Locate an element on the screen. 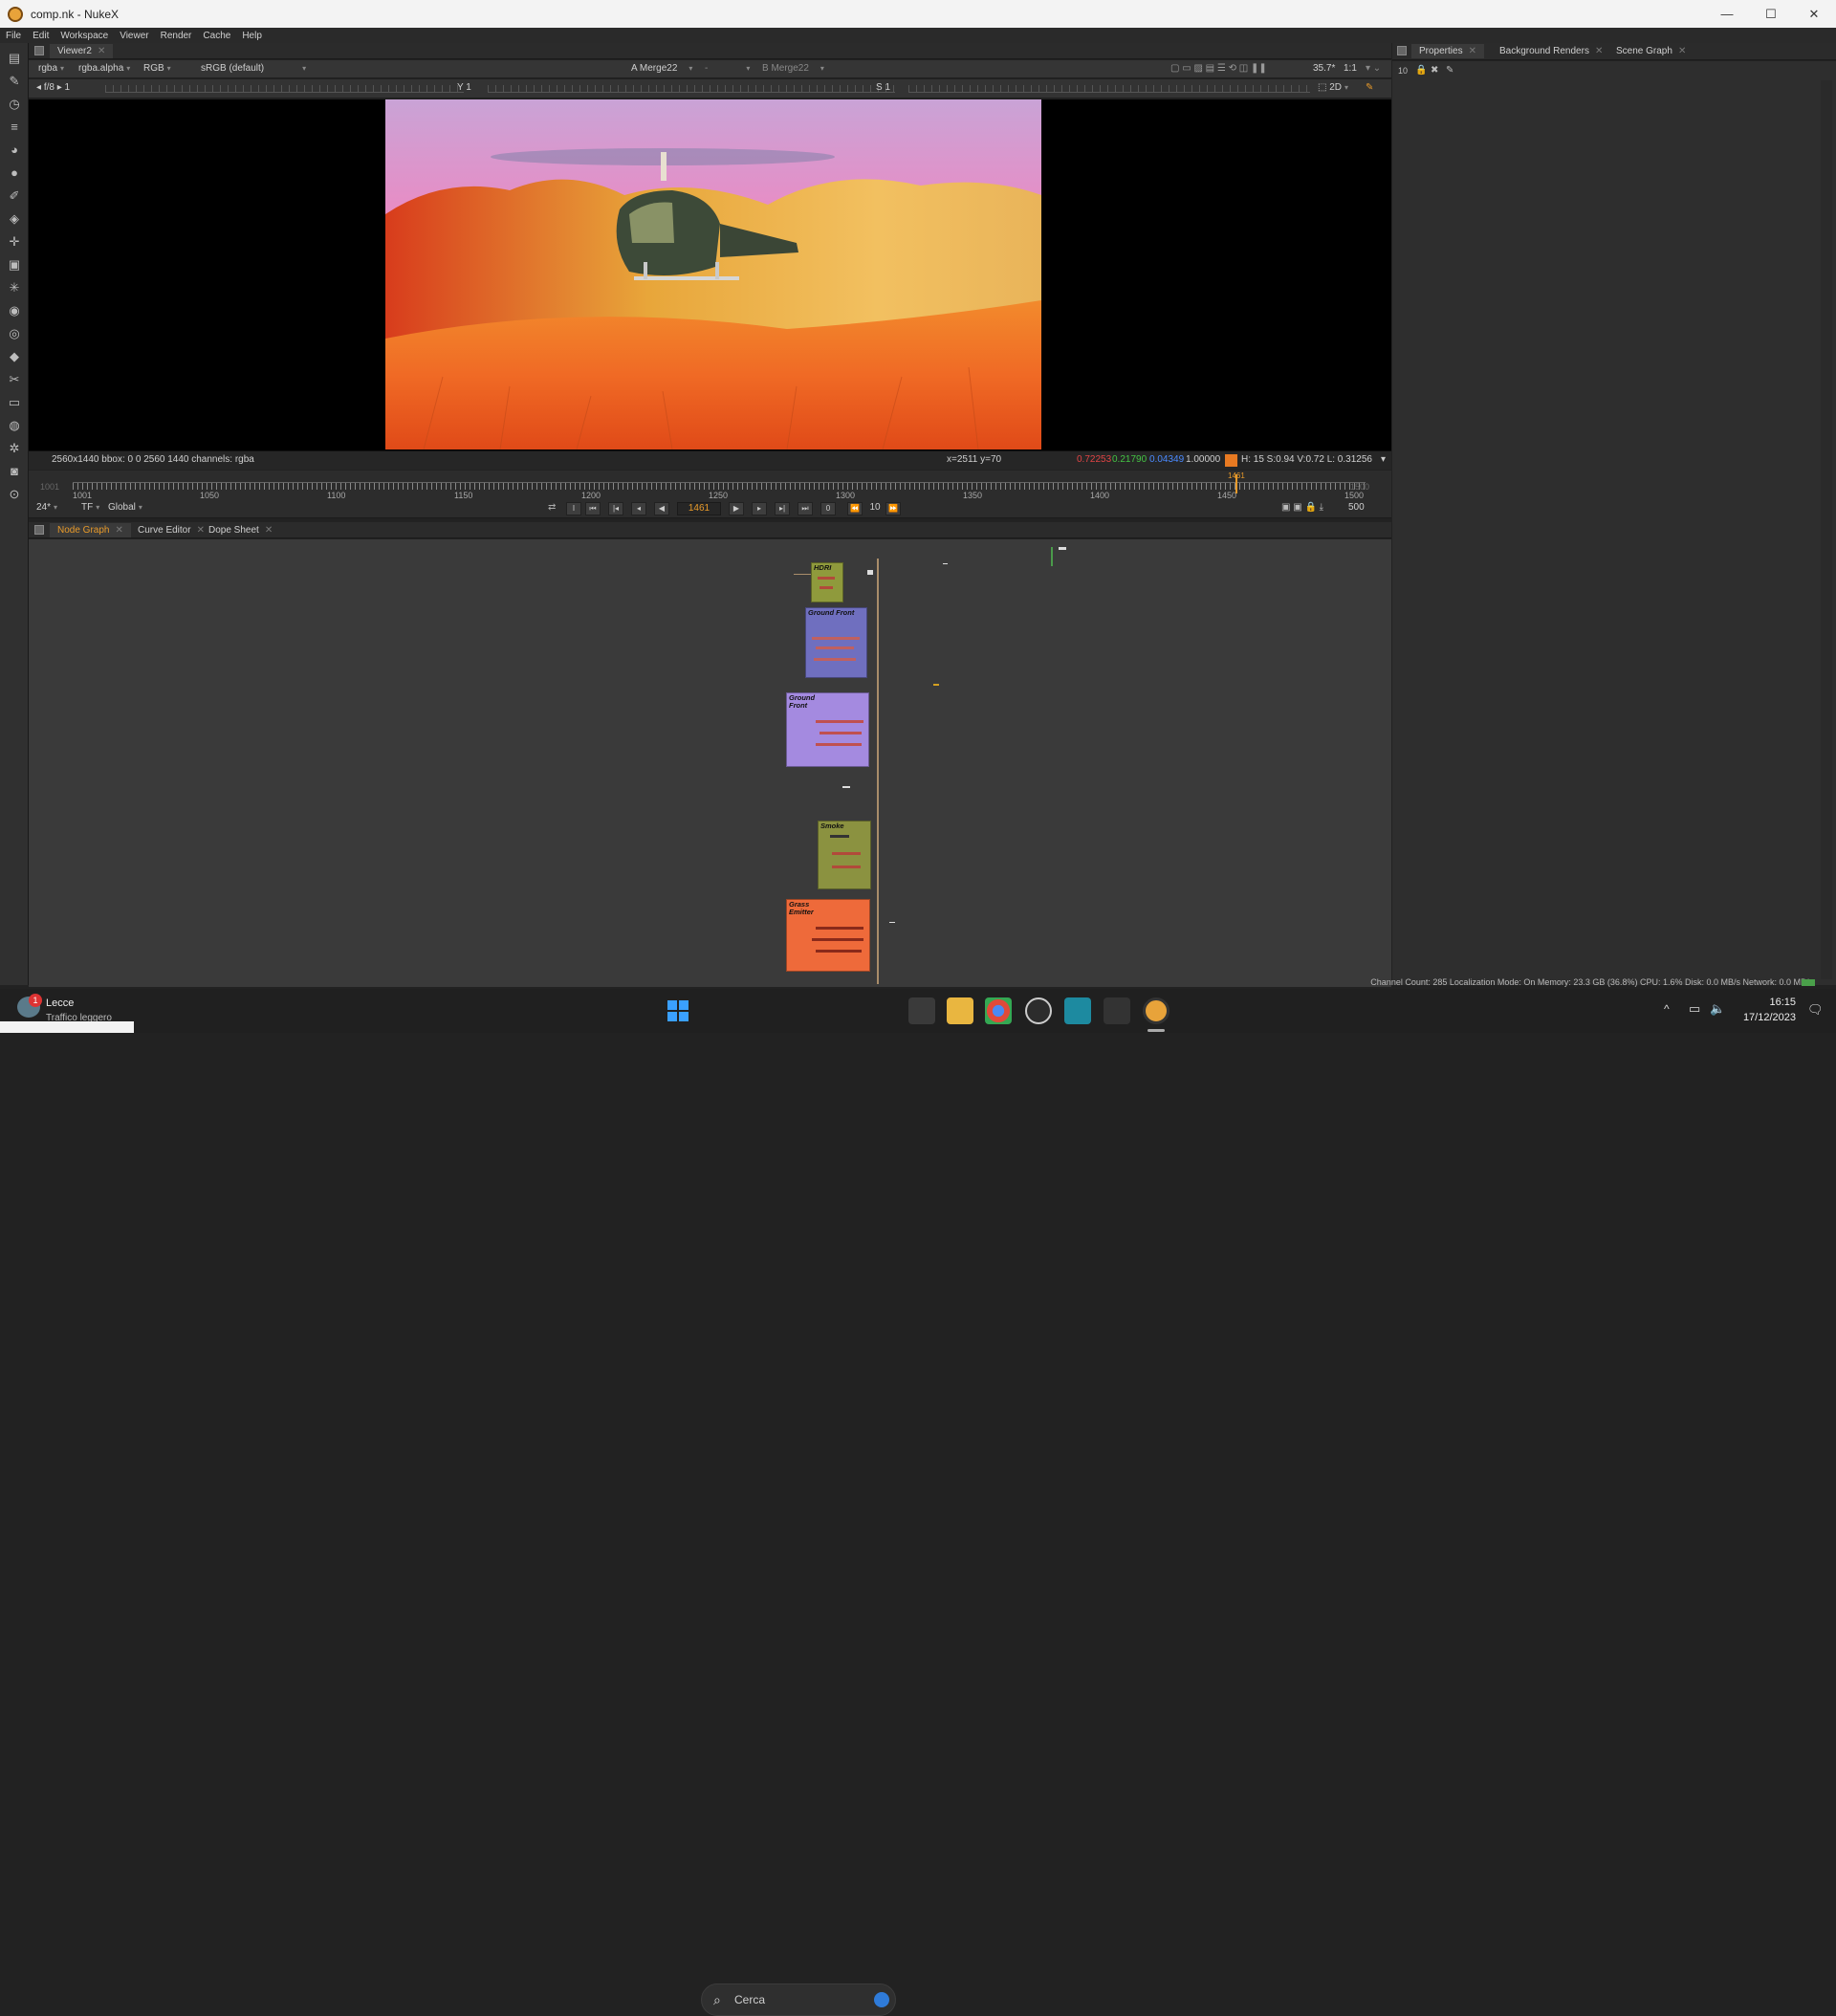 The height and width of the screenshot is (2016, 1836). backdrop-smoke: Smoke is located at coordinates (845, 855).